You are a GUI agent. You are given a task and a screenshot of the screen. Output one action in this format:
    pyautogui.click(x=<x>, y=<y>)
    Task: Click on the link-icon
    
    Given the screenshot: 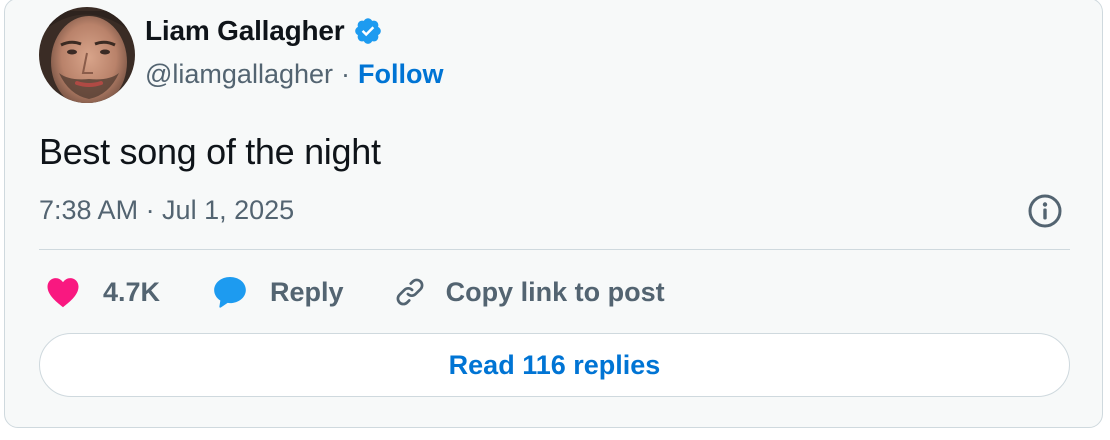 What is the action you would take?
    pyautogui.click(x=410, y=292)
    